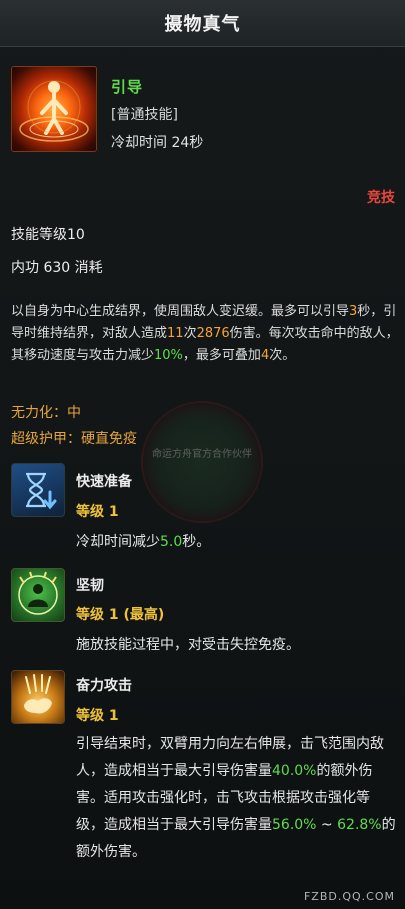 Image resolution: width=405 pixels, height=909 pixels. I want to click on tooltip-header: 摄物真气, so click(202, 23).